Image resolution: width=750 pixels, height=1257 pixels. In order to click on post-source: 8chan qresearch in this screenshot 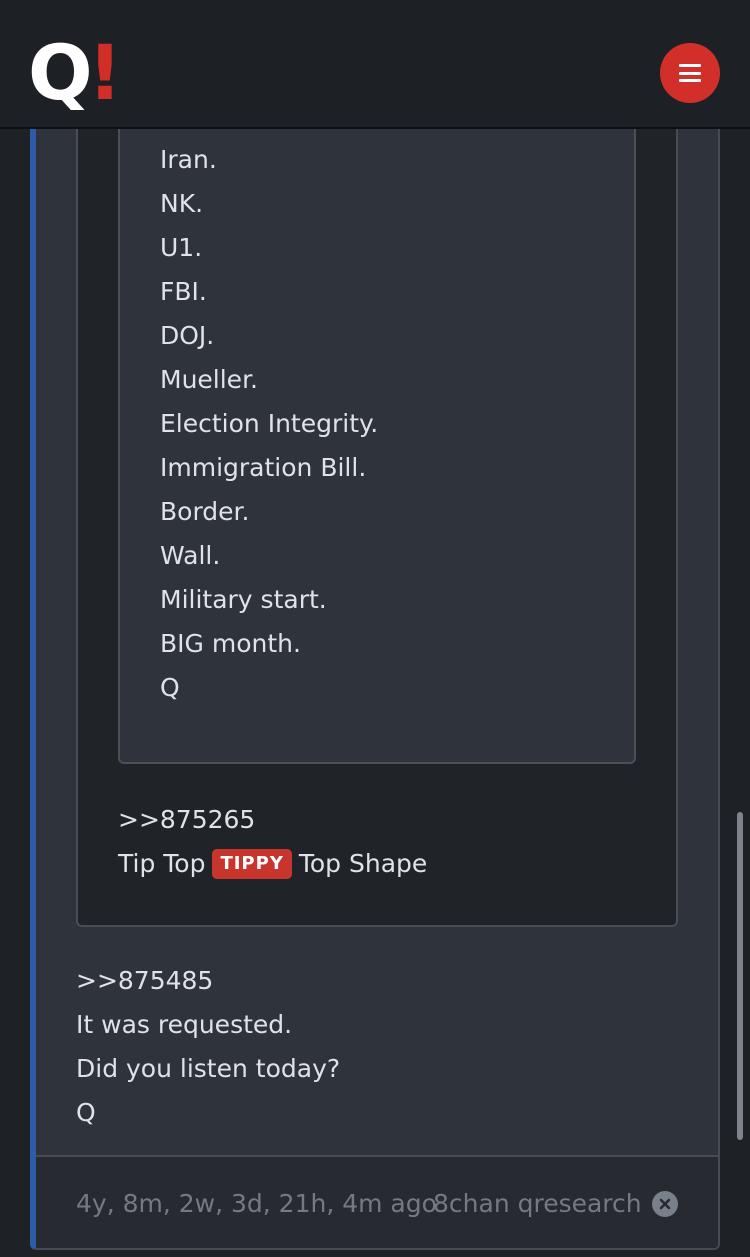, I will do `click(537, 1204)`.